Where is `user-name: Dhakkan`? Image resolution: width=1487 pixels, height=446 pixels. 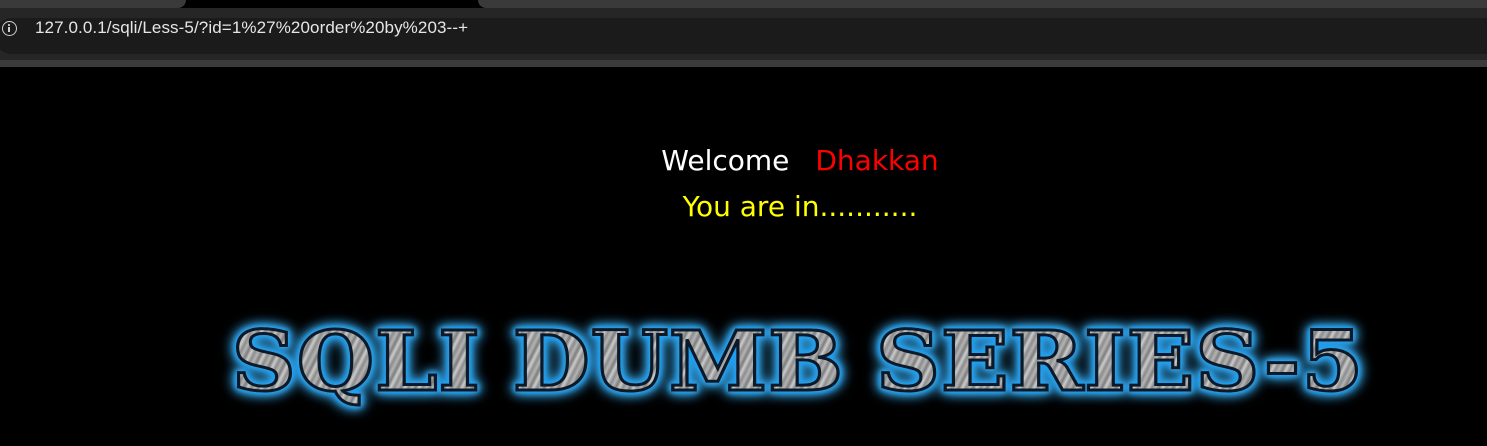
user-name: Dhakkan is located at coordinates (877, 160).